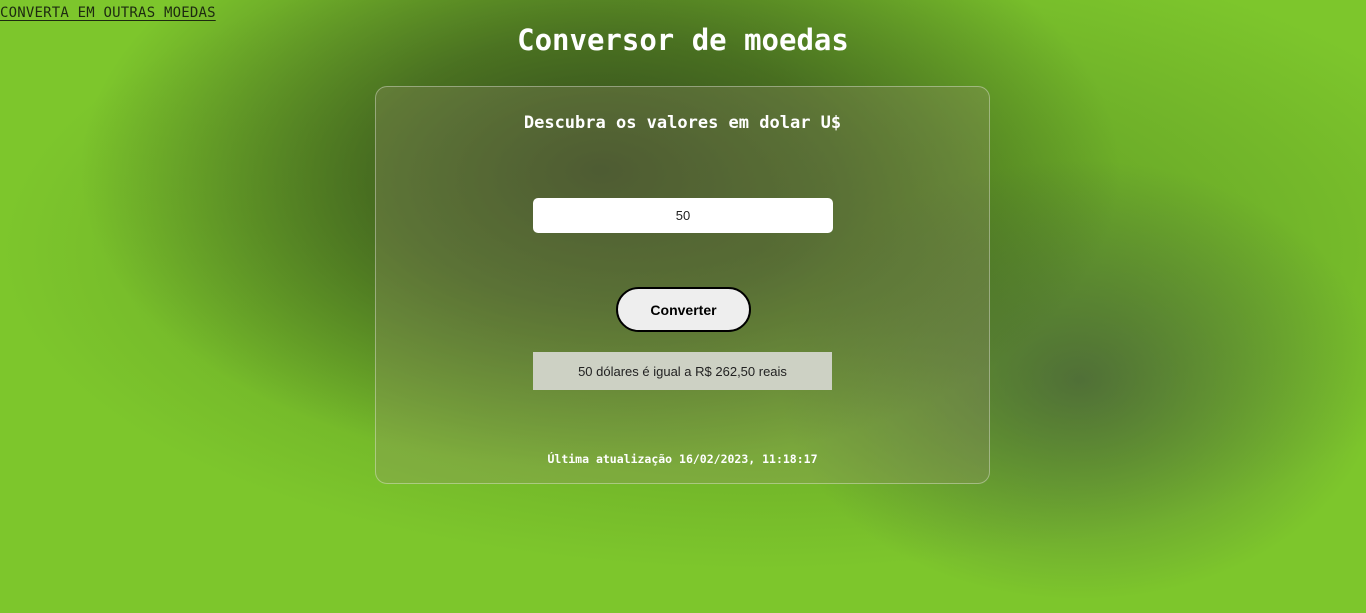 The width and height of the screenshot is (1366, 613). I want to click on conversion-result: 50 dólares é igual a R$ 262,50 reais, so click(682, 371).